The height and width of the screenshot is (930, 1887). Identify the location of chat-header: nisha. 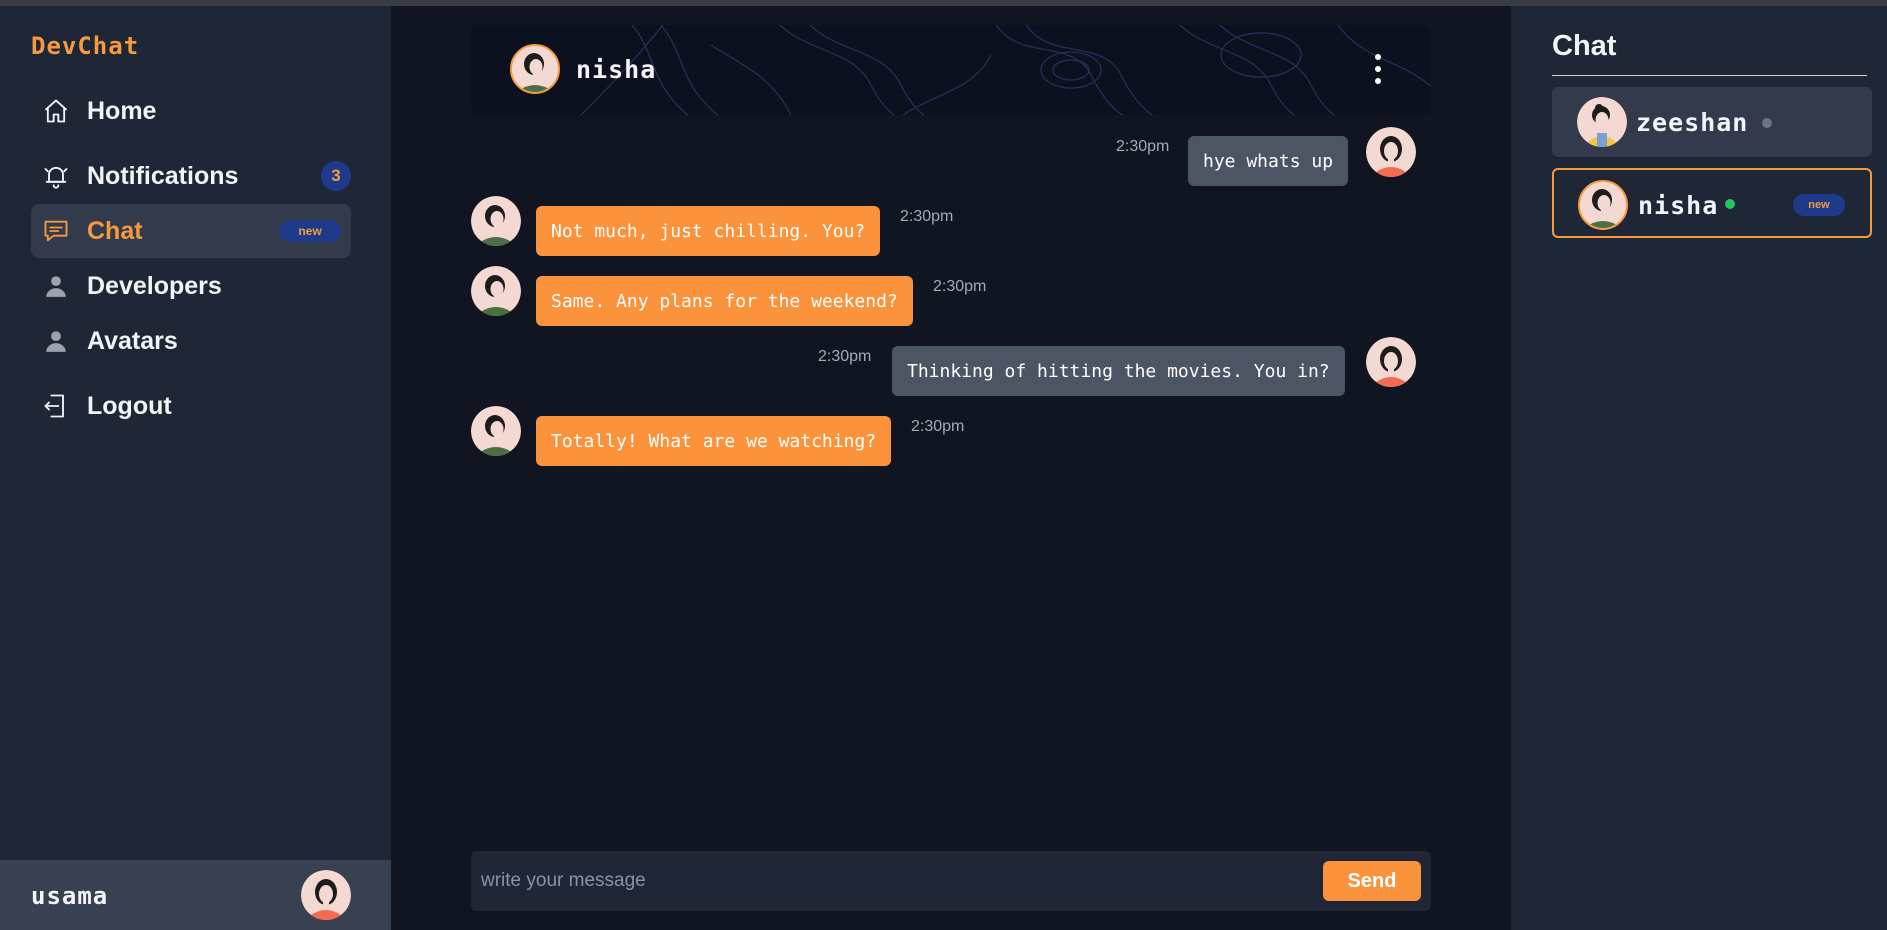
(951, 70).